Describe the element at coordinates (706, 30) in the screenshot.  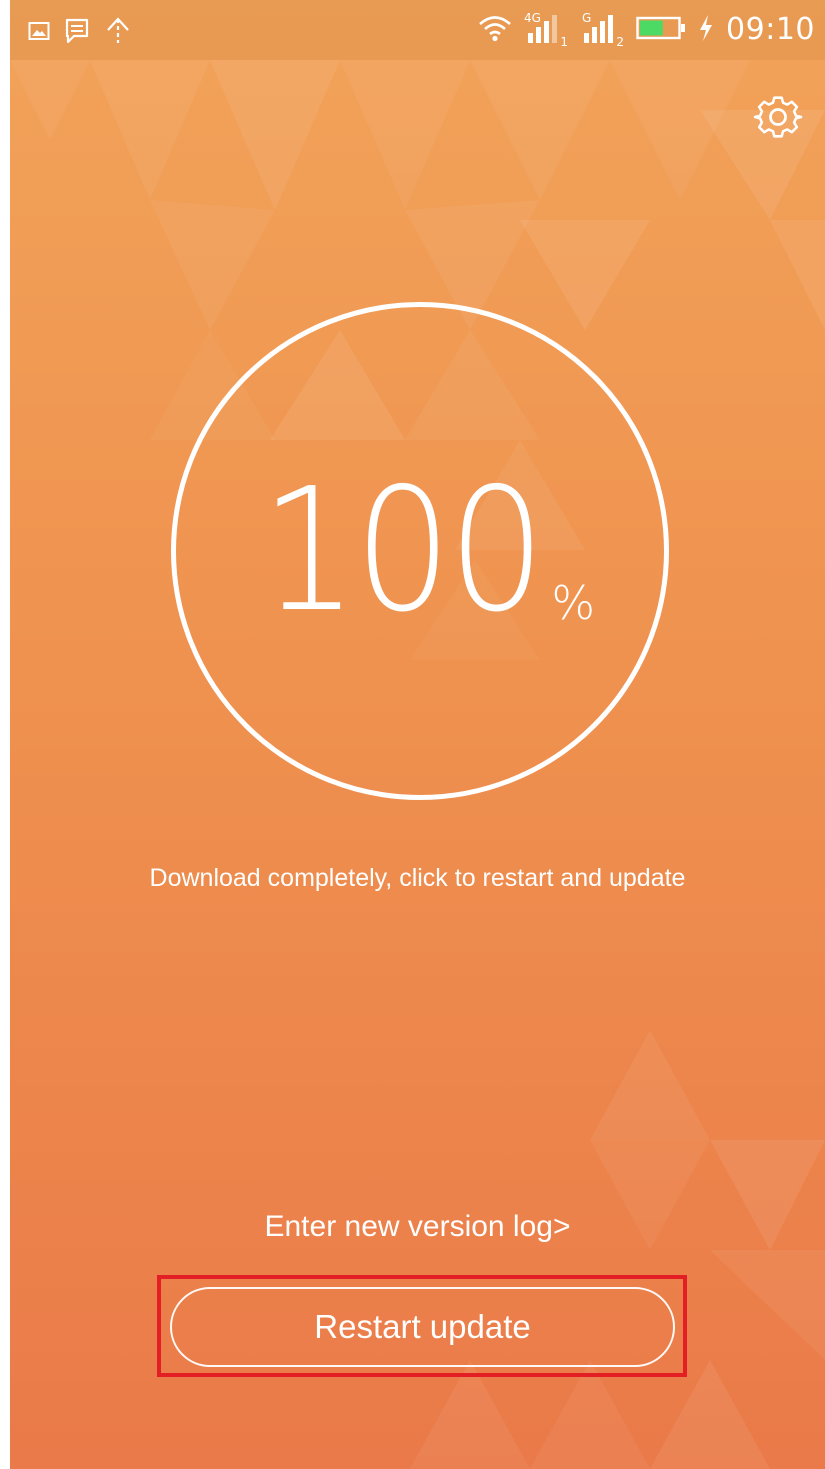
I see `charging-icon` at that location.